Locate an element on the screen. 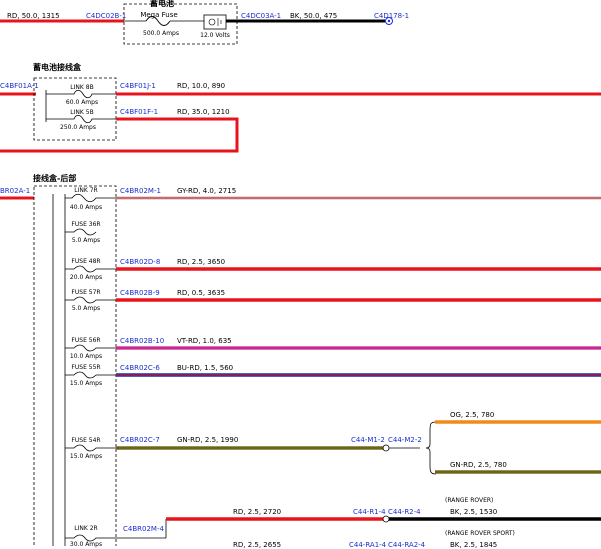 The height and width of the screenshot is (549, 601). battery-plus-icon is located at coordinates (212, 22).